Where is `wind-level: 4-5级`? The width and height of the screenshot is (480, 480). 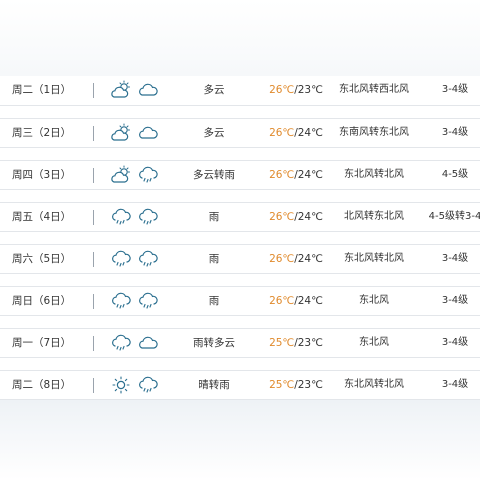
wind-level: 4-5级 is located at coordinates (455, 174).